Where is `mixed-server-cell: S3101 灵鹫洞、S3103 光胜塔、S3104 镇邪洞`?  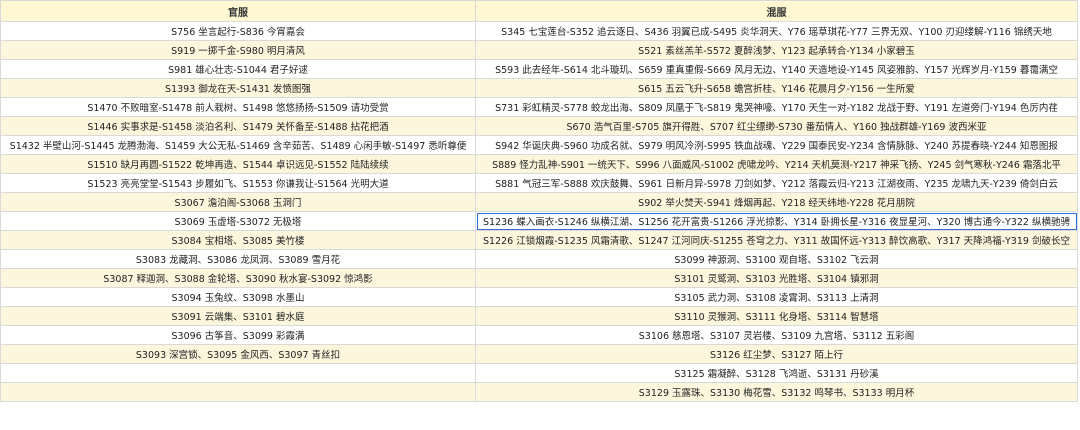 mixed-server-cell: S3101 灵鹫洞、S3103 光胜塔、S3104 镇邪洞 is located at coordinates (776, 278).